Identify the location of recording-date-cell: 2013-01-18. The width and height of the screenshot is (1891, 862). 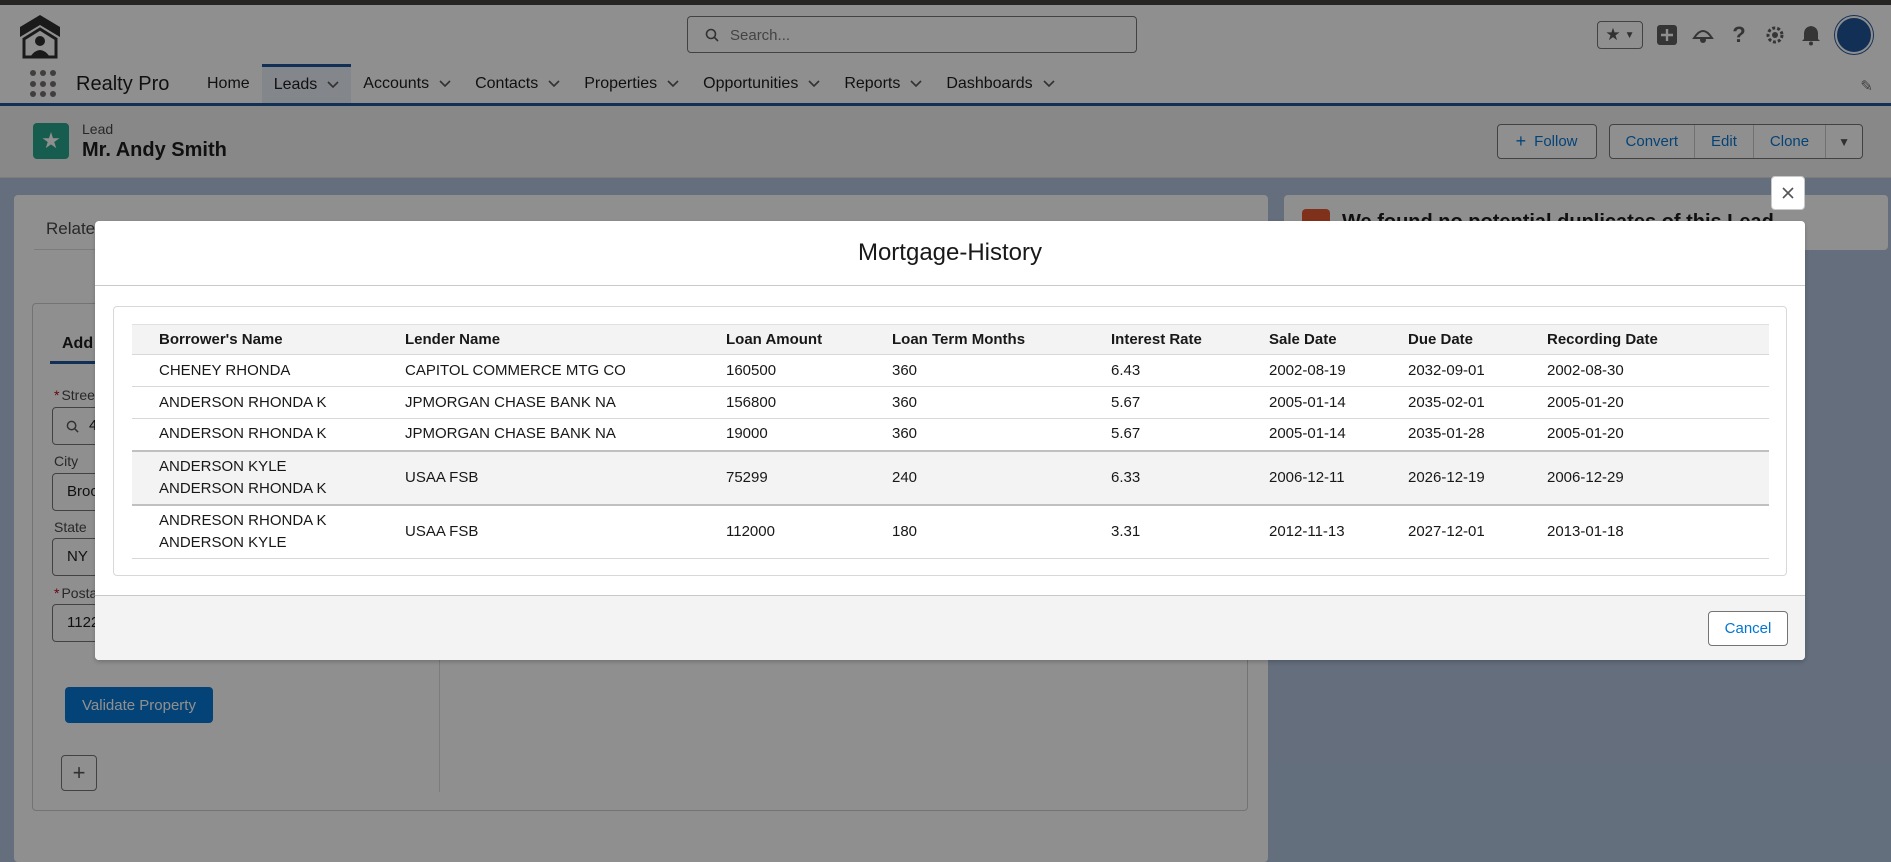
(1654, 531).